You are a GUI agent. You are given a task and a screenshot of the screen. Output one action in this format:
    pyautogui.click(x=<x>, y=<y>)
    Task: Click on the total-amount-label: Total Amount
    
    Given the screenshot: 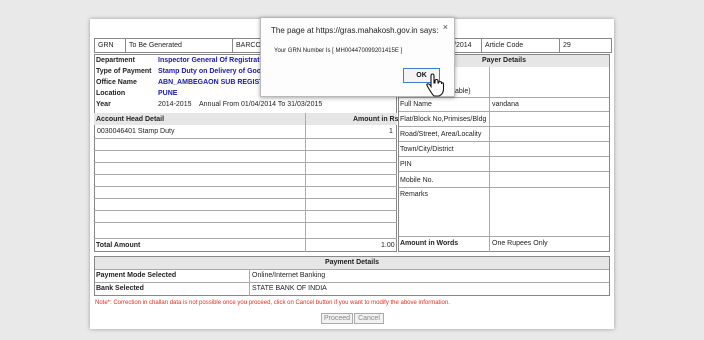 What is the action you would take?
    pyautogui.click(x=118, y=245)
    